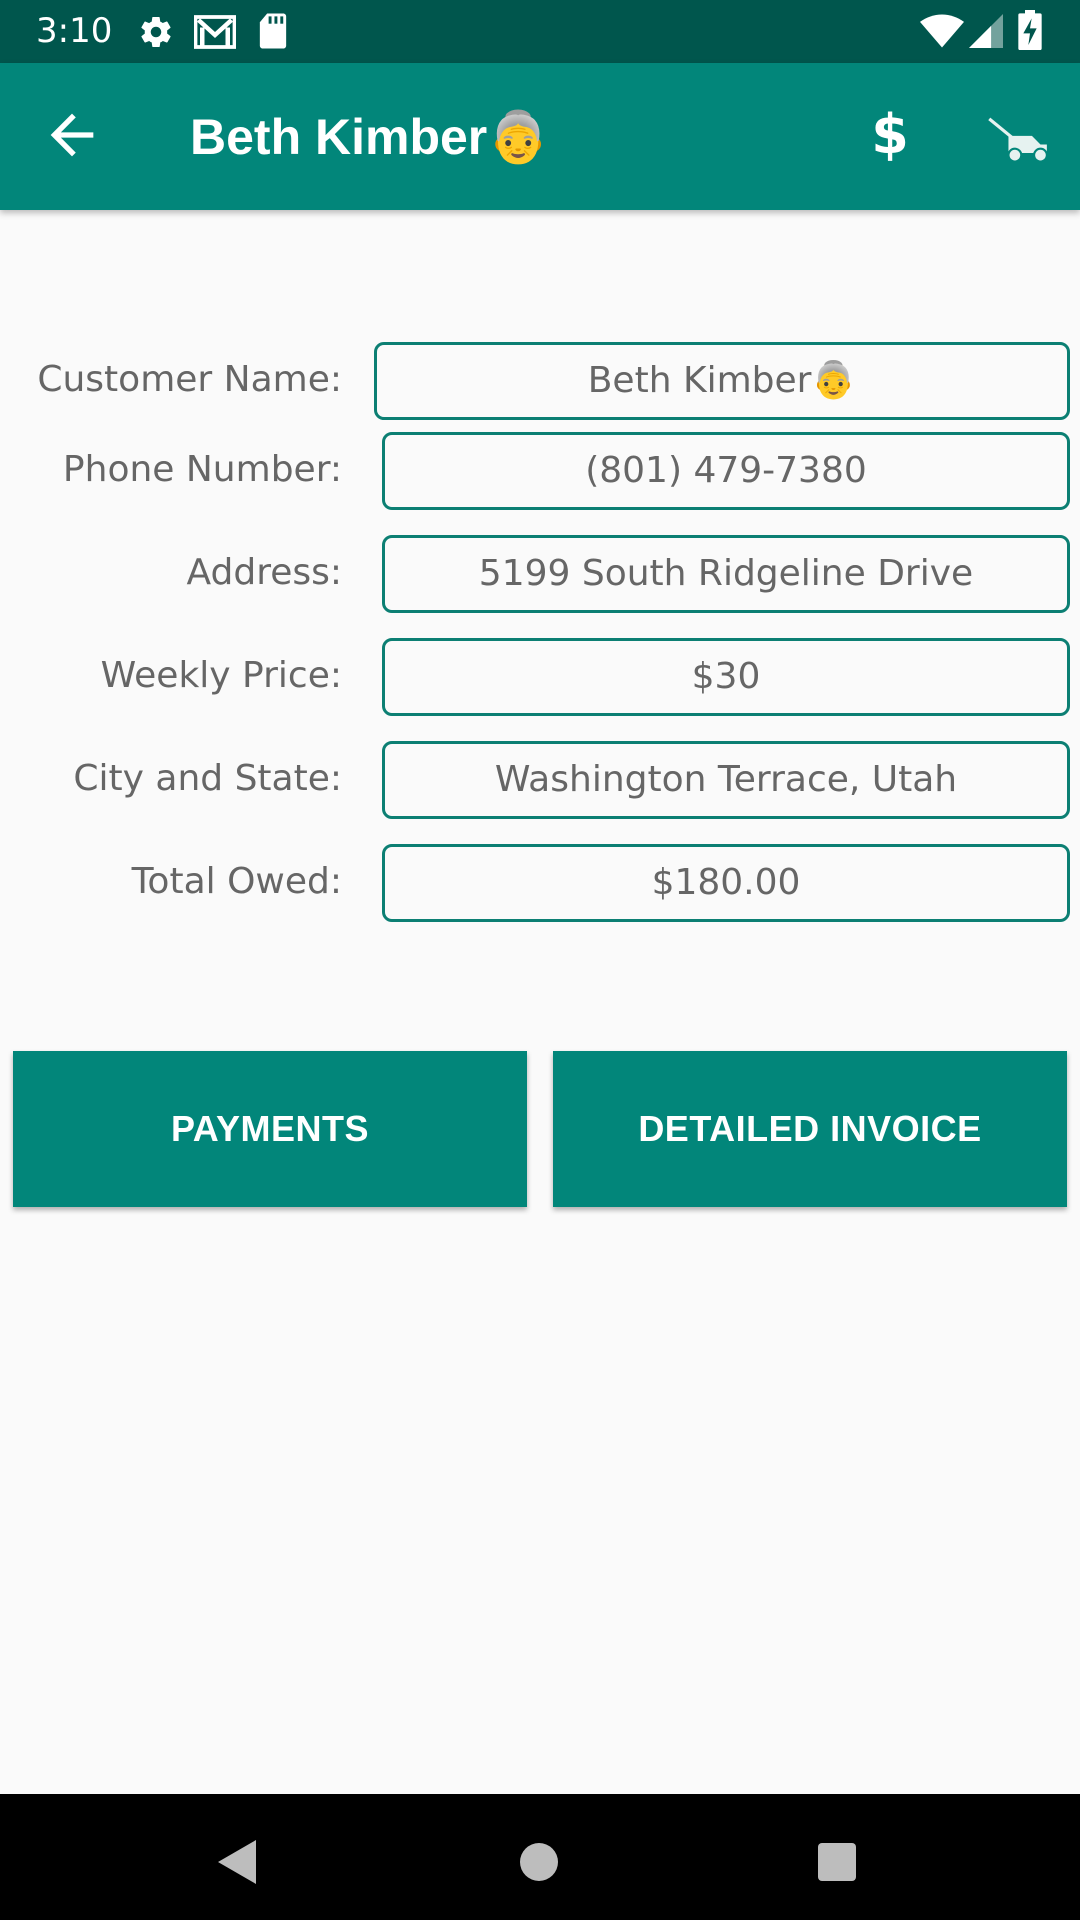 Image resolution: width=1080 pixels, height=1920 pixels. Describe the element at coordinates (726, 677) in the screenshot. I see `weekly-price-field: $30` at that location.